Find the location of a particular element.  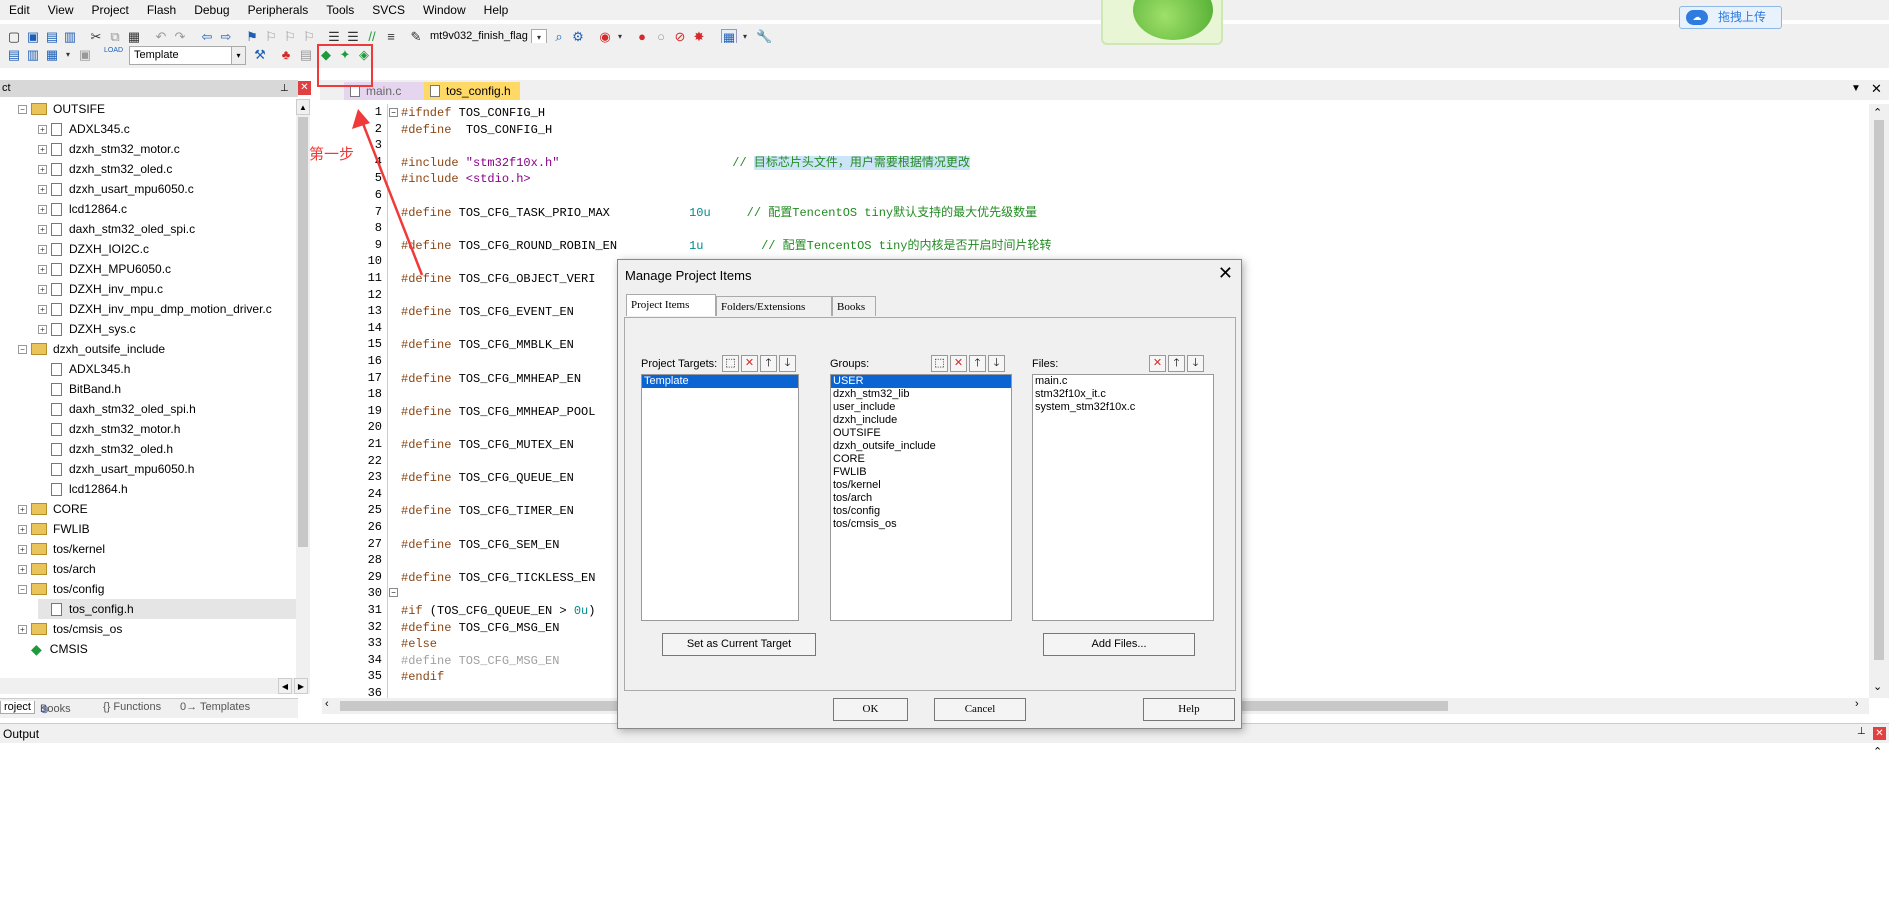

menu-edit: Edit is located at coordinates (19, 10).